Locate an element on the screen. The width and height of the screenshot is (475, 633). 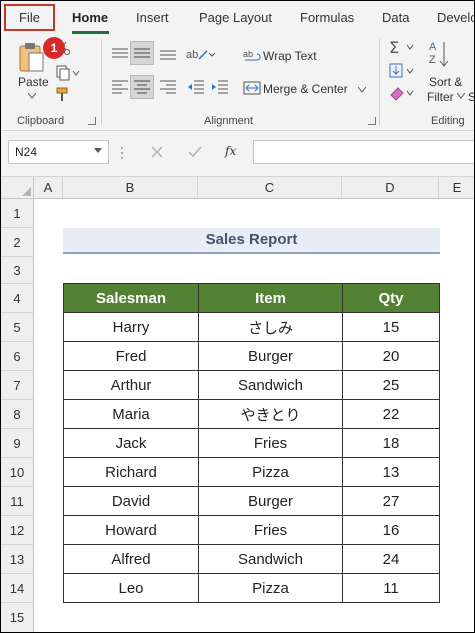
column-header-d: D is located at coordinates (390, 188).